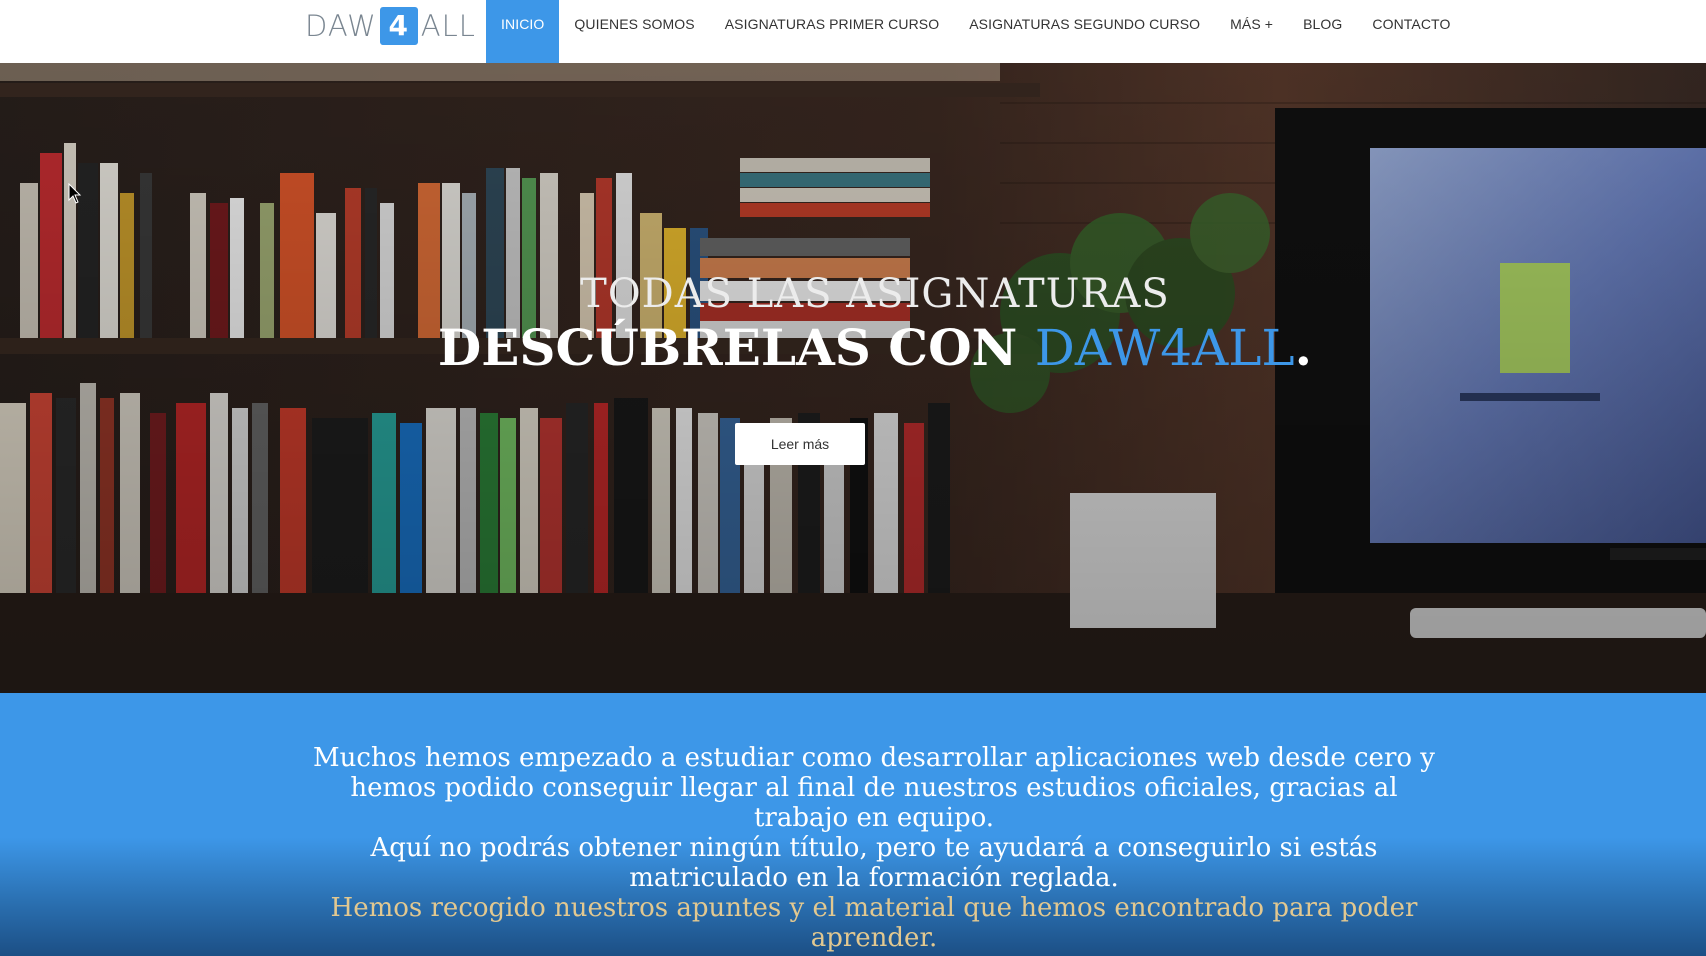 This screenshot has width=1706, height=956. Describe the element at coordinates (1084, 31) in the screenshot. I see `nav-item-asignaturas-segundo-curso: ASIGNATURAS SEGUNDO CURSO` at that location.